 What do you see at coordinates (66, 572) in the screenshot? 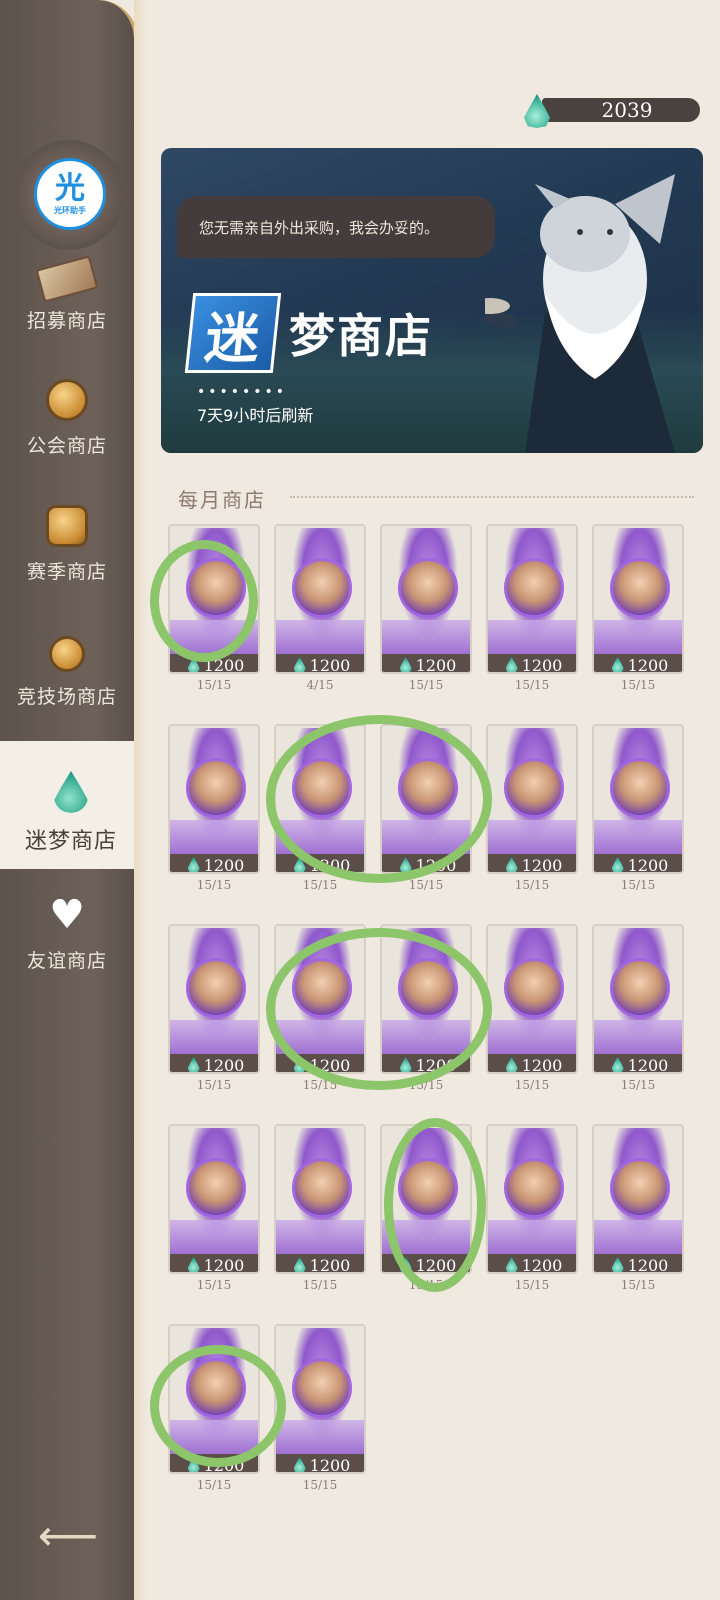
I see `sidebar-item-label: 赛季商店` at bounding box center [66, 572].